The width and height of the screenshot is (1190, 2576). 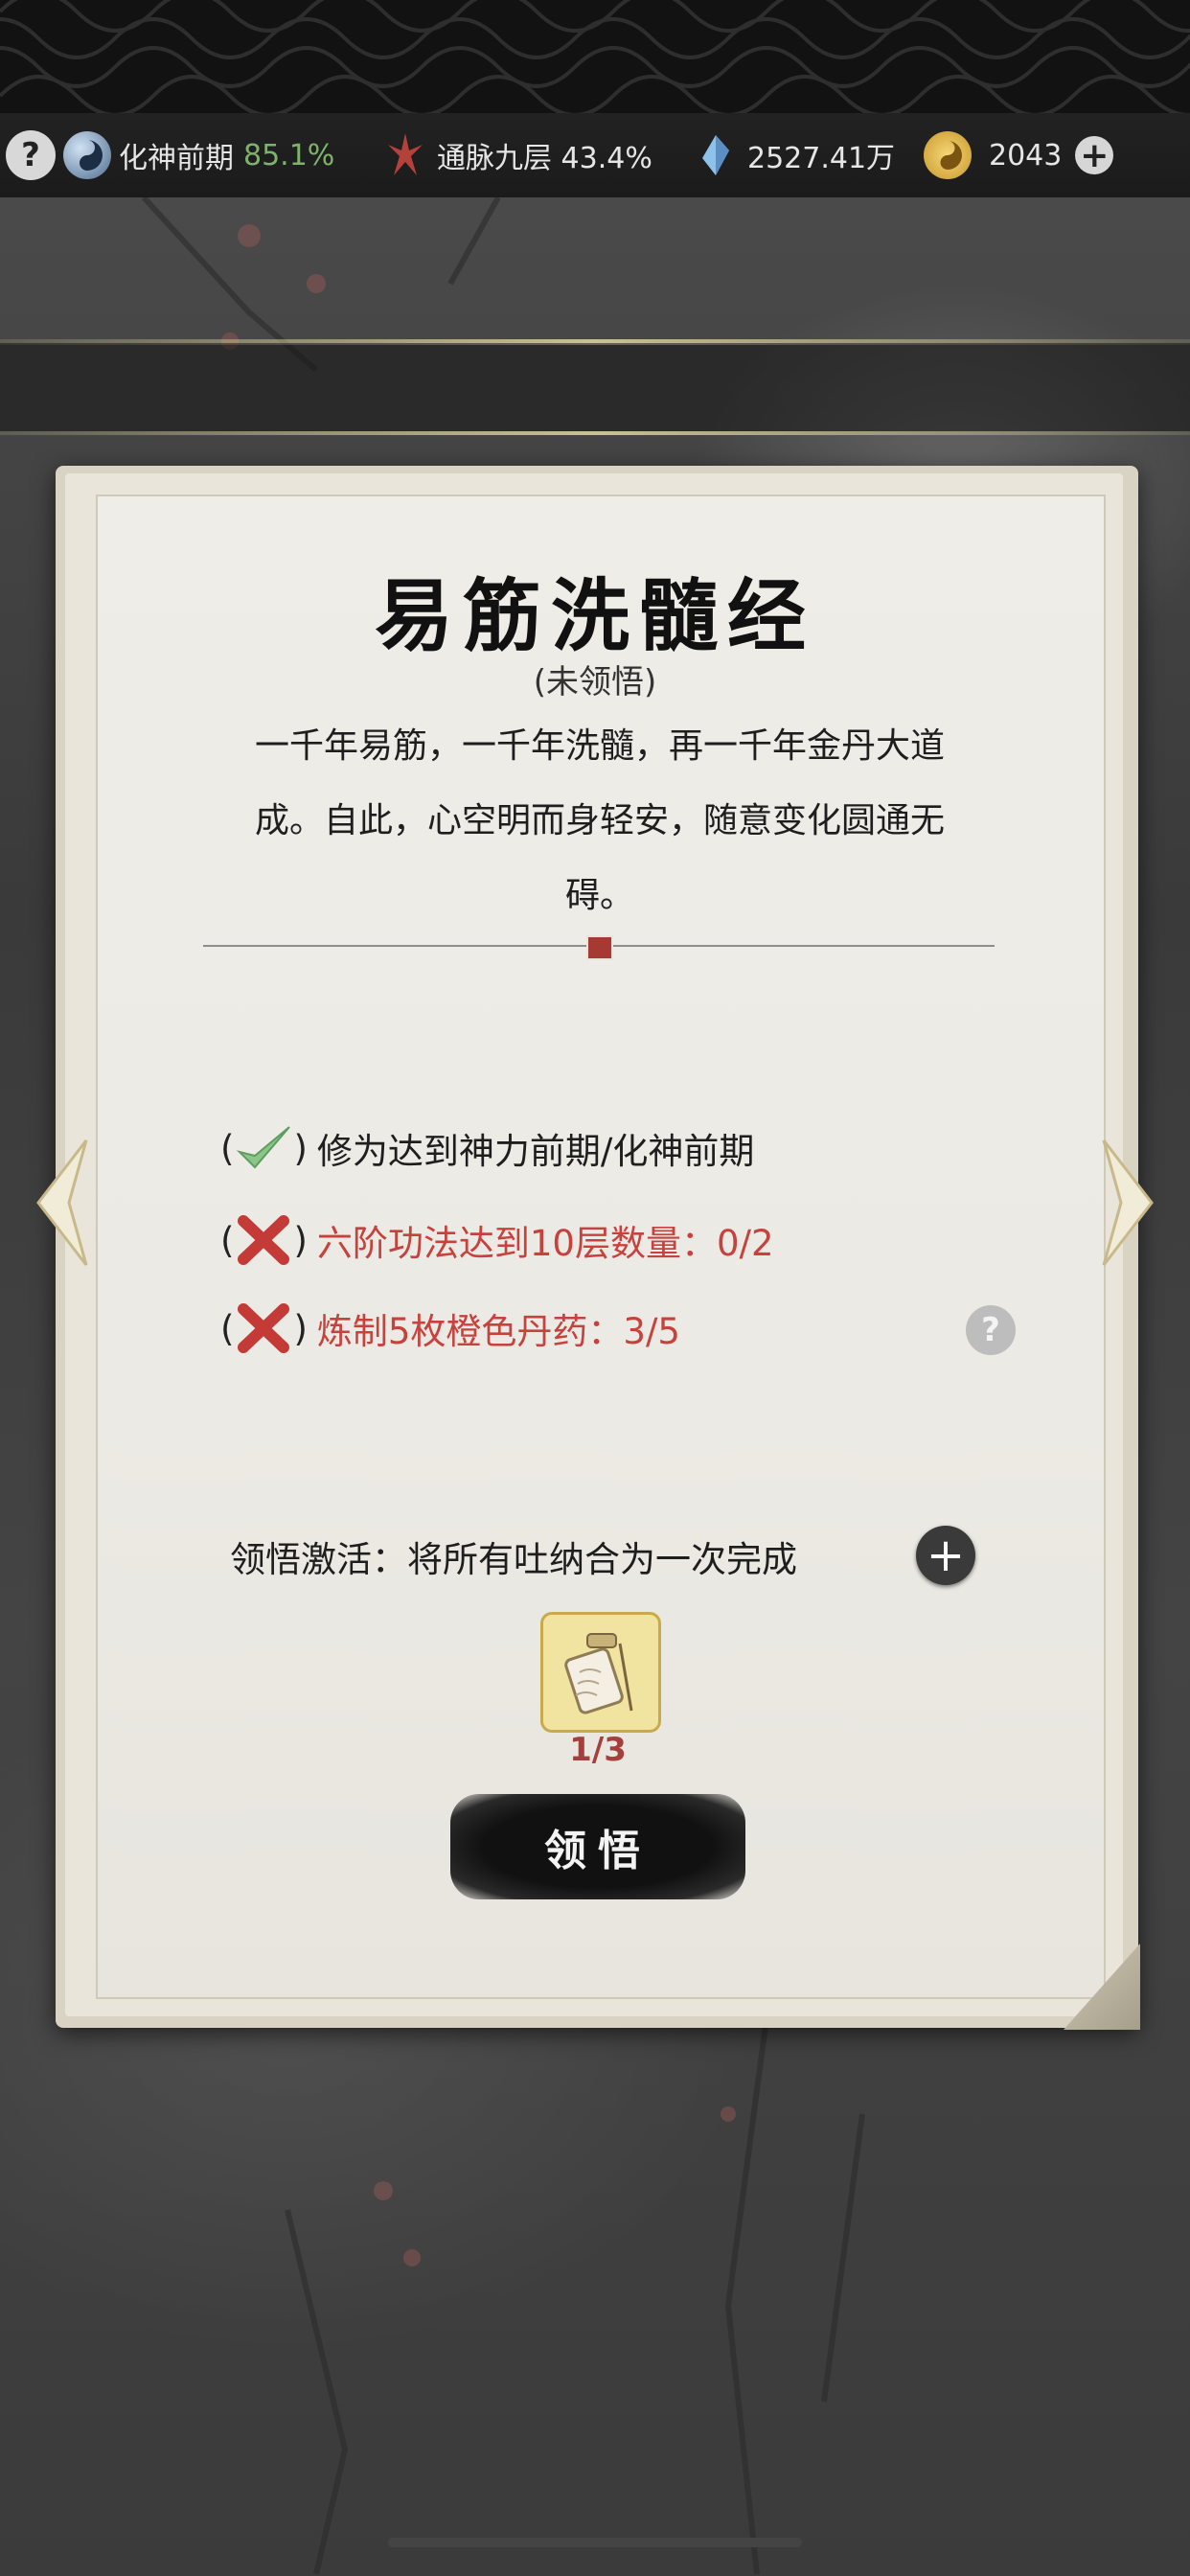 What do you see at coordinates (264, 1148) in the screenshot?
I see `checkmark-icon` at bounding box center [264, 1148].